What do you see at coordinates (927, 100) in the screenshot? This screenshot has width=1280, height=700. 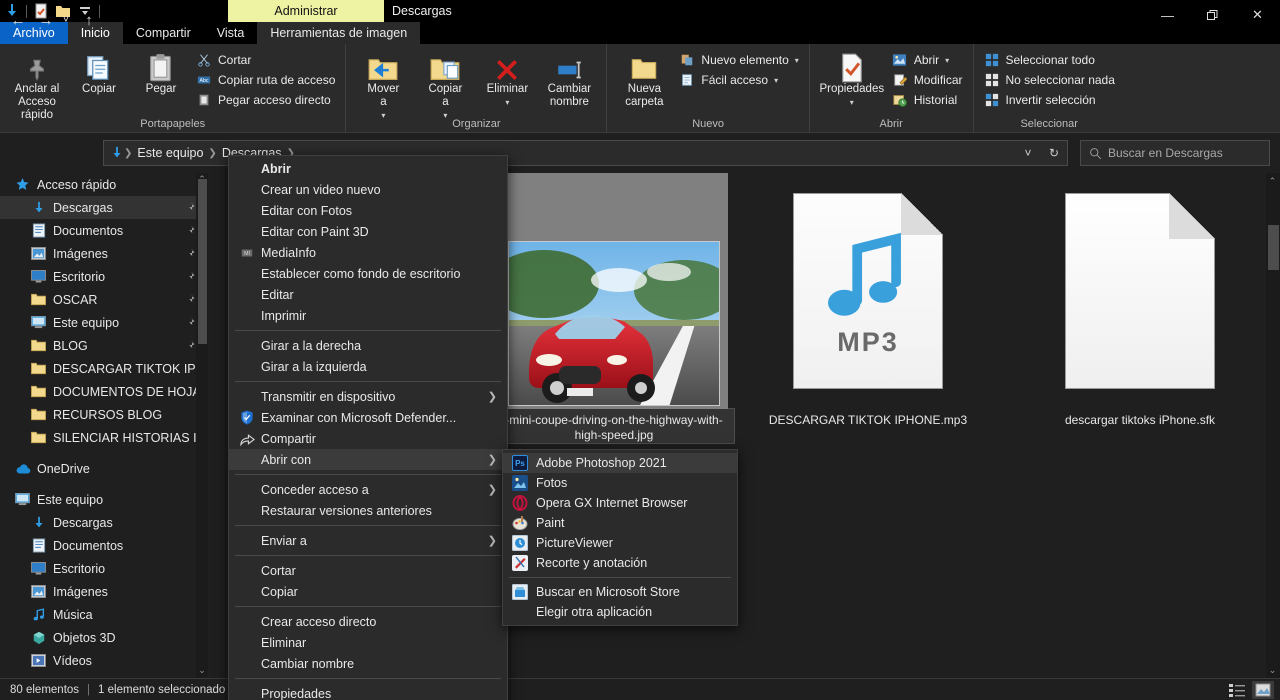 I see `history-button: Historial` at bounding box center [927, 100].